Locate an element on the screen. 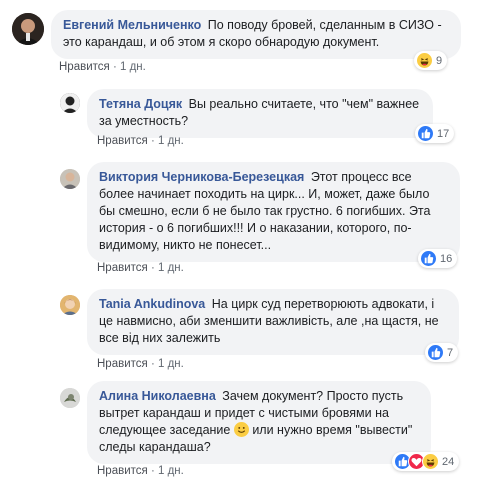 This screenshot has width=495, height=484. comment-author: Тетяна Доцяк is located at coordinates (140, 104).